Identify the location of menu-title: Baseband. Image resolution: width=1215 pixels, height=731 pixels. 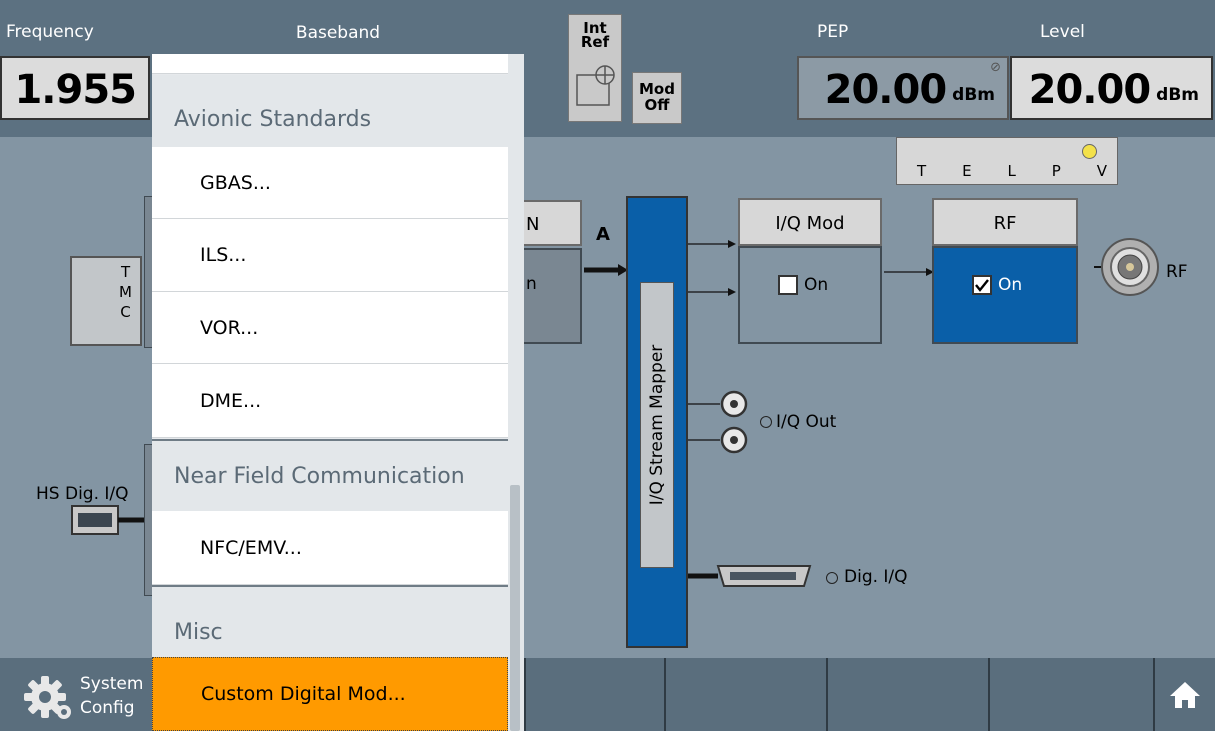
(338, 34).